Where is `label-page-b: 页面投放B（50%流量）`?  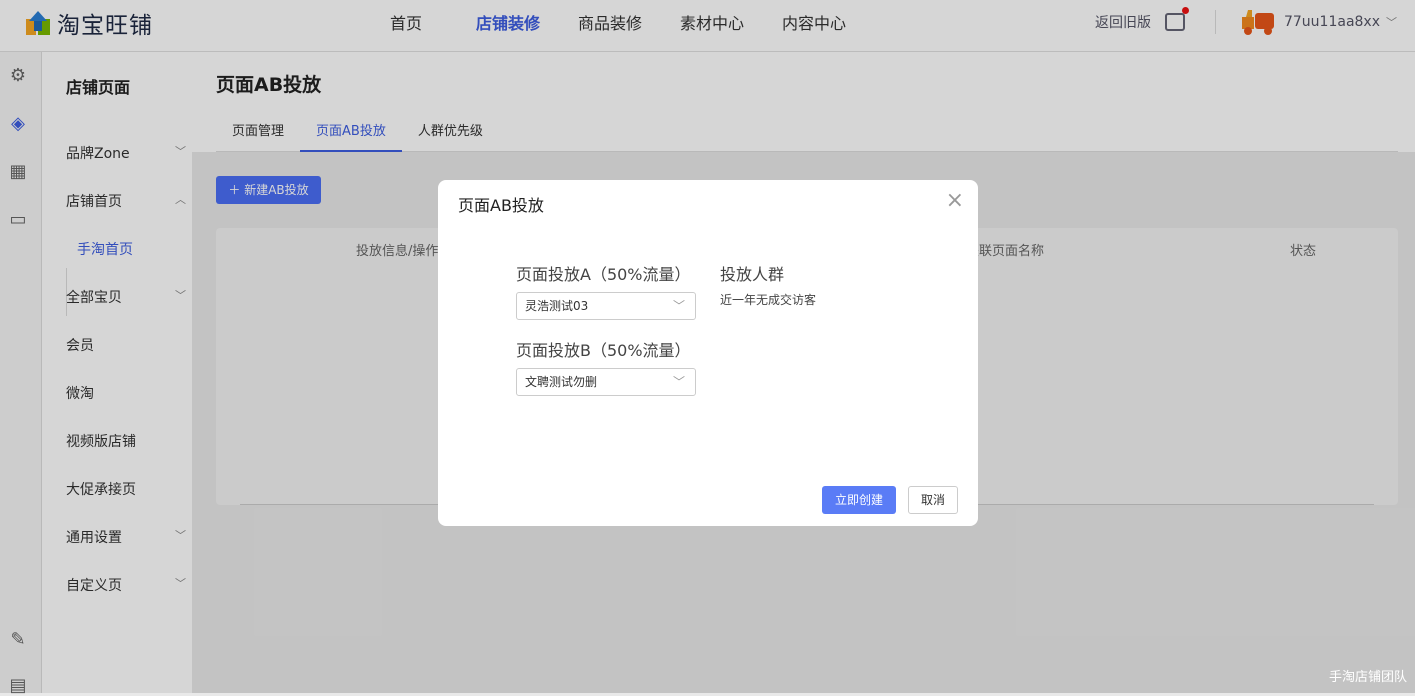 label-page-b: 页面投放B（50%流量） is located at coordinates (603, 350).